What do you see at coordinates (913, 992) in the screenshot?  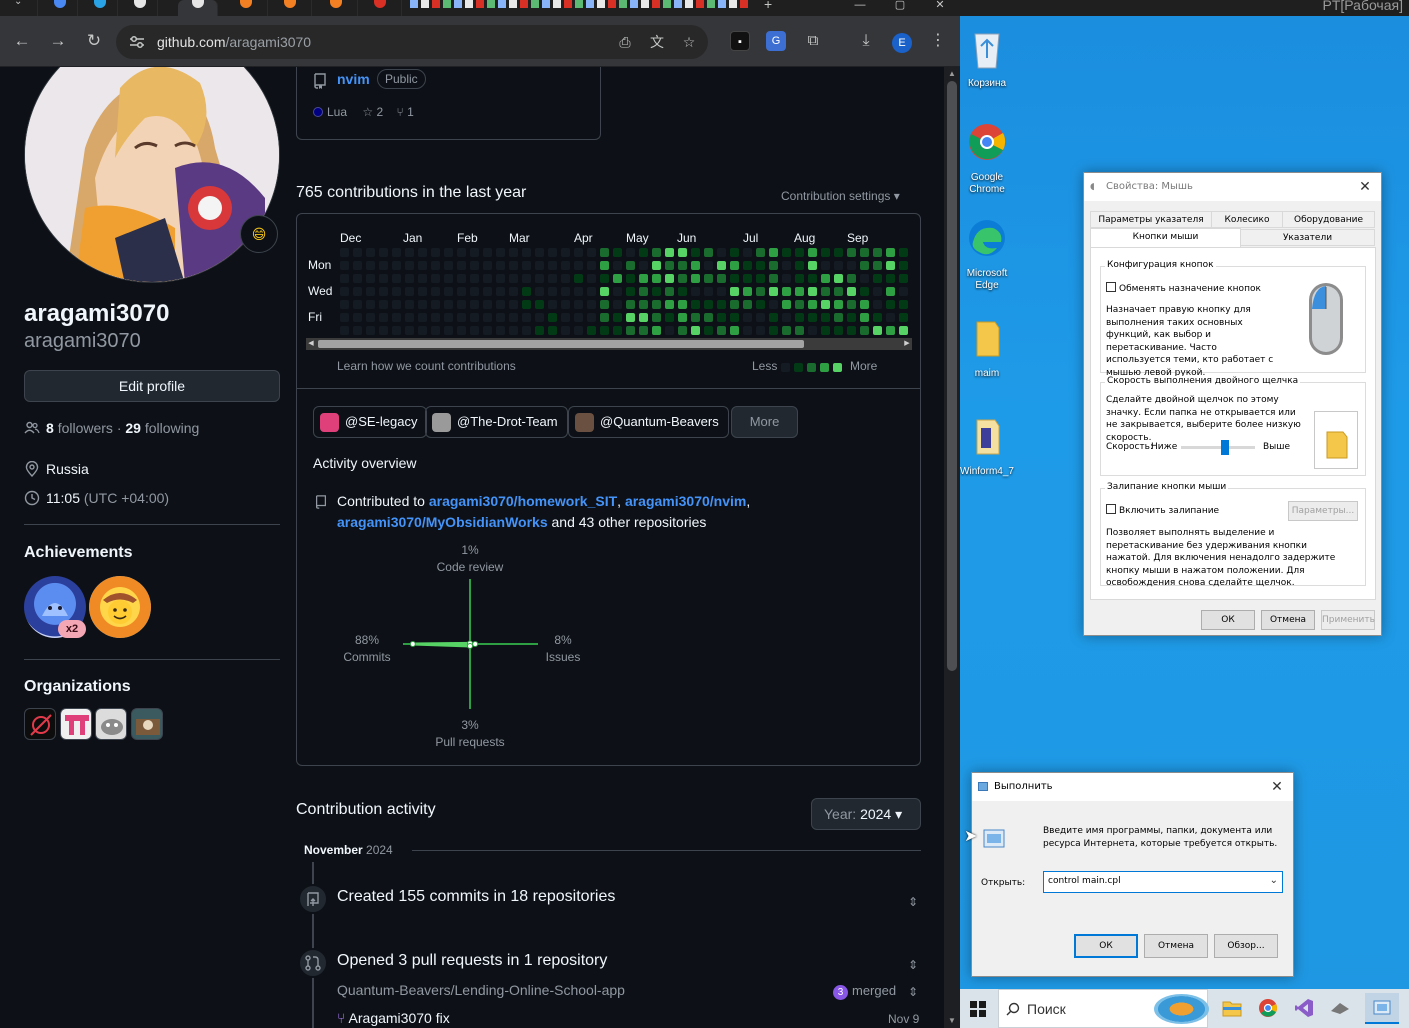 I see `fold-icon: ⇕` at bounding box center [913, 992].